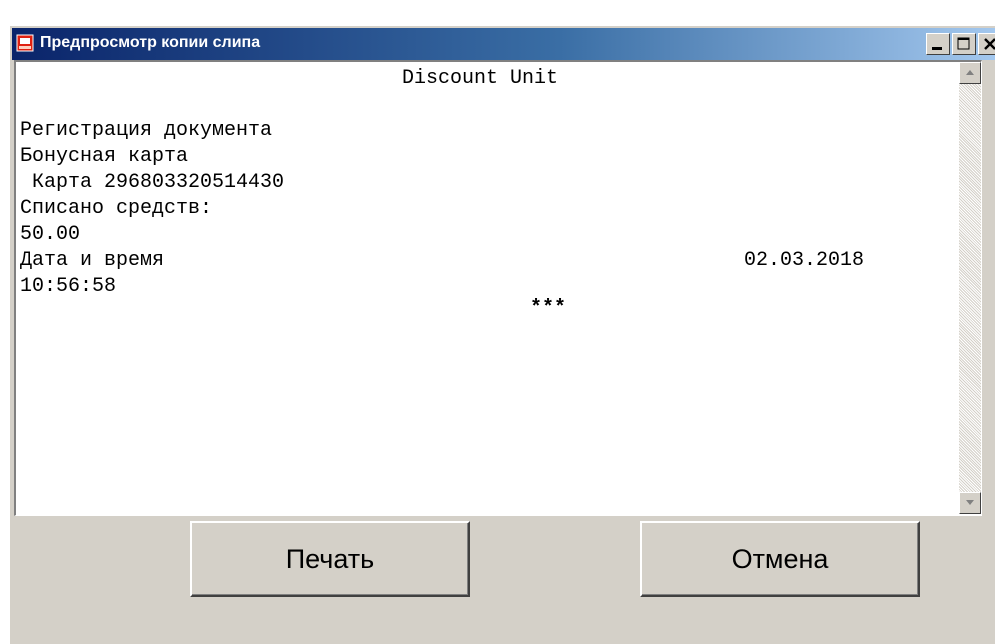 The width and height of the screenshot is (995, 644). Describe the element at coordinates (152, 182) in the screenshot. I see `receipt-line: Карта 296803320514430` at that location.